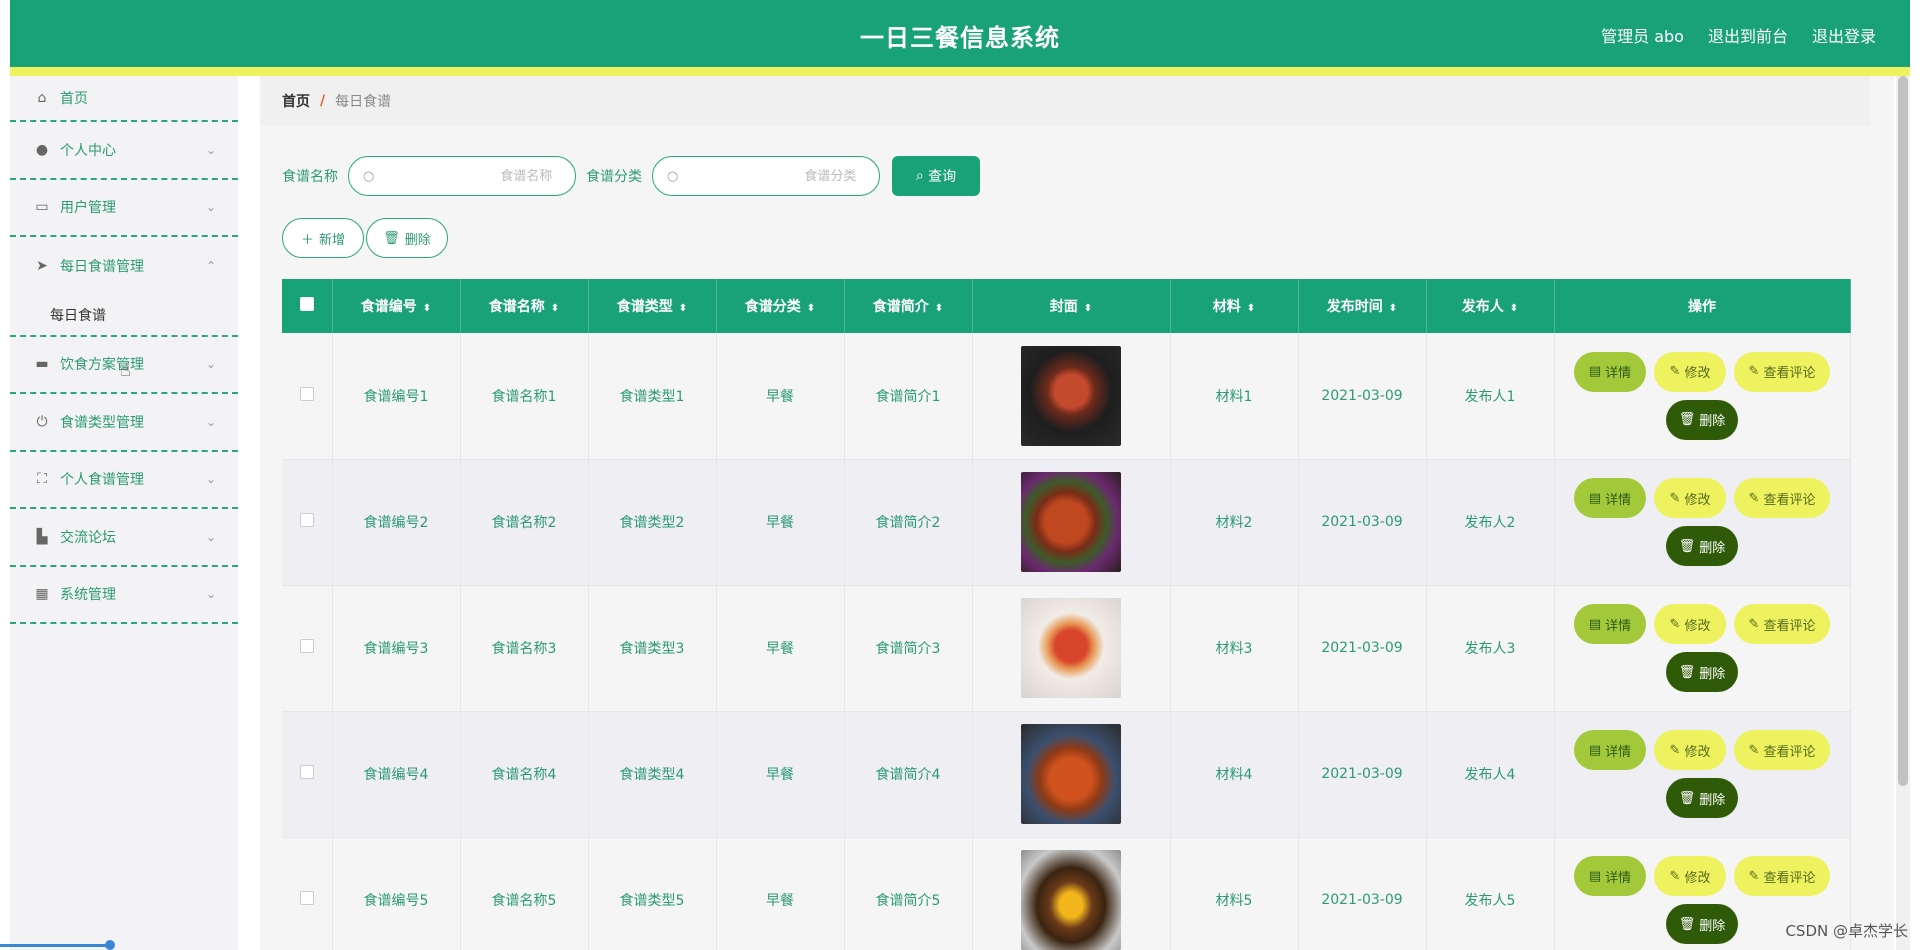 The width and height of the screenshot is (1920, 950). Describe the element at coordinates (363, 102) in the screenshot. I see `breadcrumb-current: 每日食谱` at that location.